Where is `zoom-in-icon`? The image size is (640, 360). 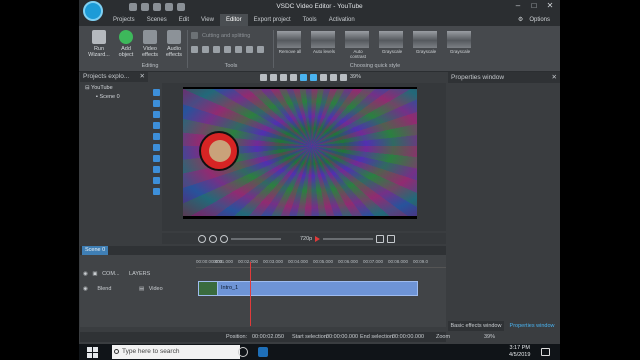 zoom-in-icon is located at coordinates (202, 238).